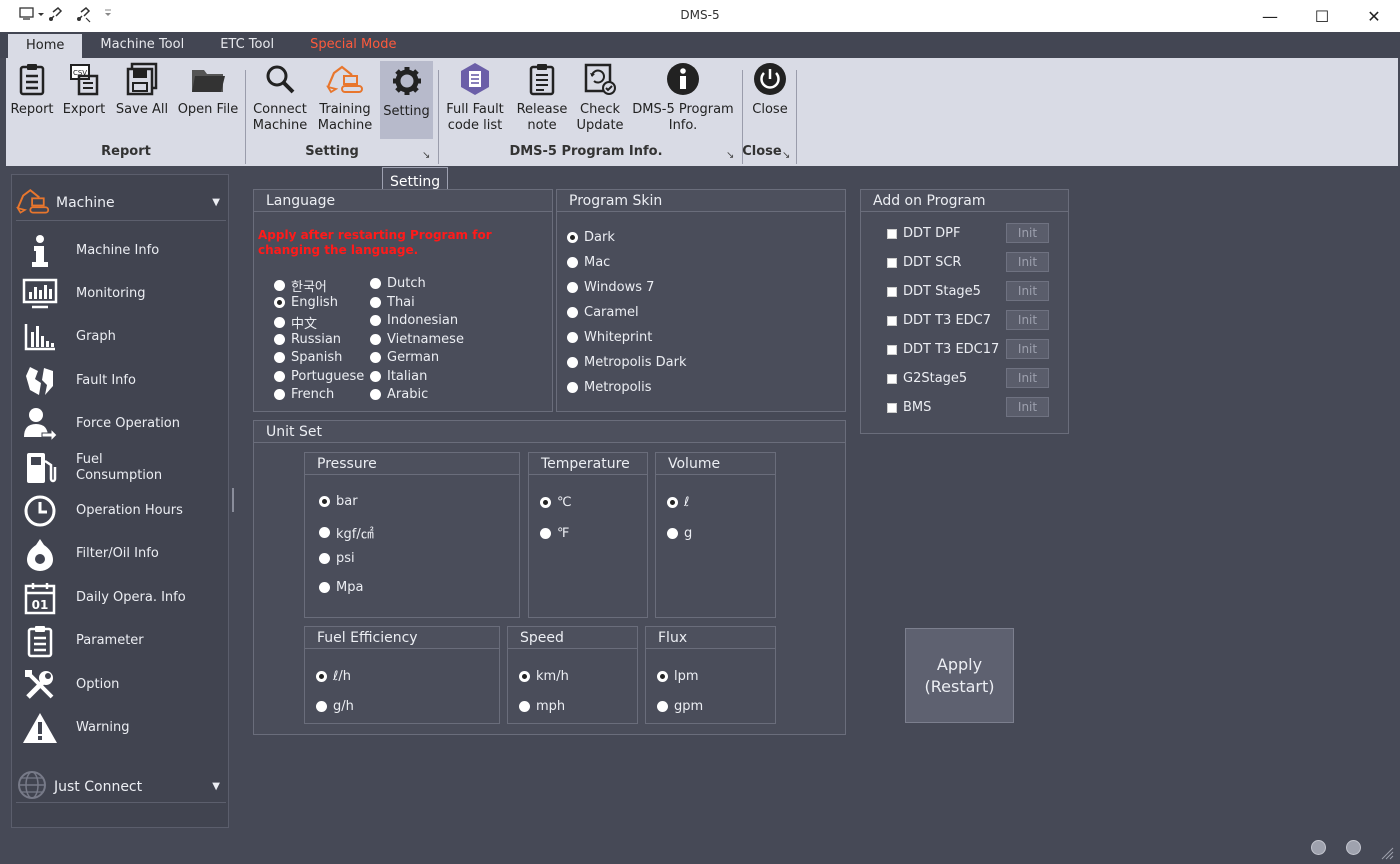  I want to click on volume-radio: g, so click(679, 533).